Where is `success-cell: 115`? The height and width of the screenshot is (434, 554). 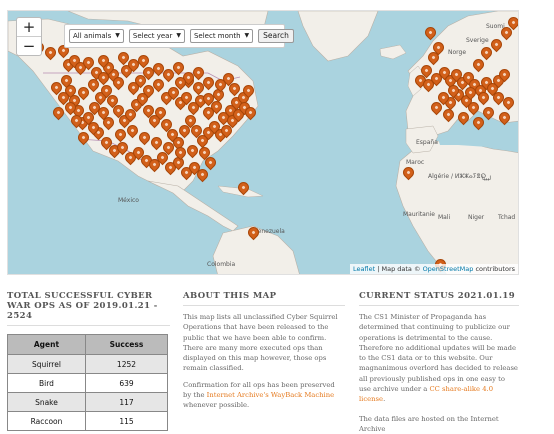
success-cell: 115 is located at coordinates (126, 421).